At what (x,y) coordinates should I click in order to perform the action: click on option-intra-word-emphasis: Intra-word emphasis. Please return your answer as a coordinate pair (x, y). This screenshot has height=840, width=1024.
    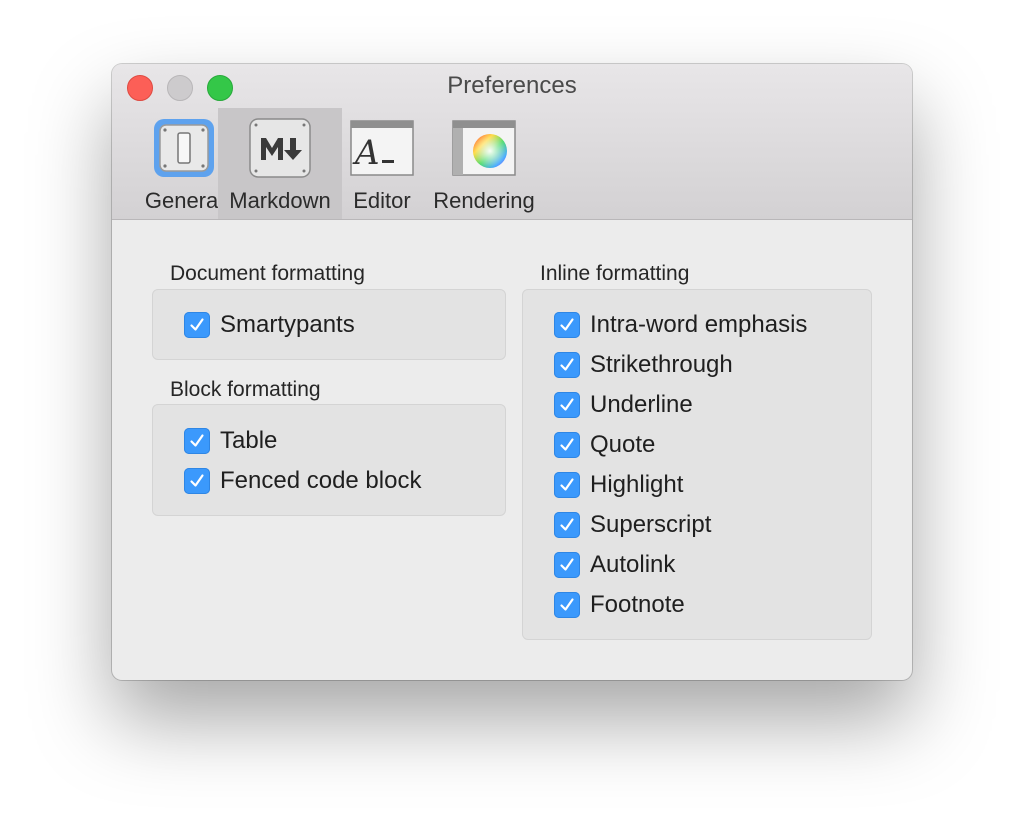
    Looking at the image, I should click on (680, 325).